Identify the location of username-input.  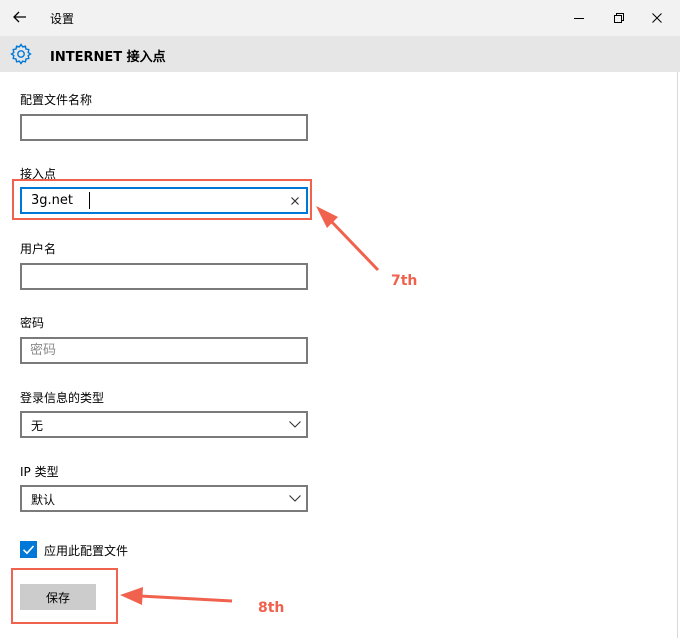
(164, 276).